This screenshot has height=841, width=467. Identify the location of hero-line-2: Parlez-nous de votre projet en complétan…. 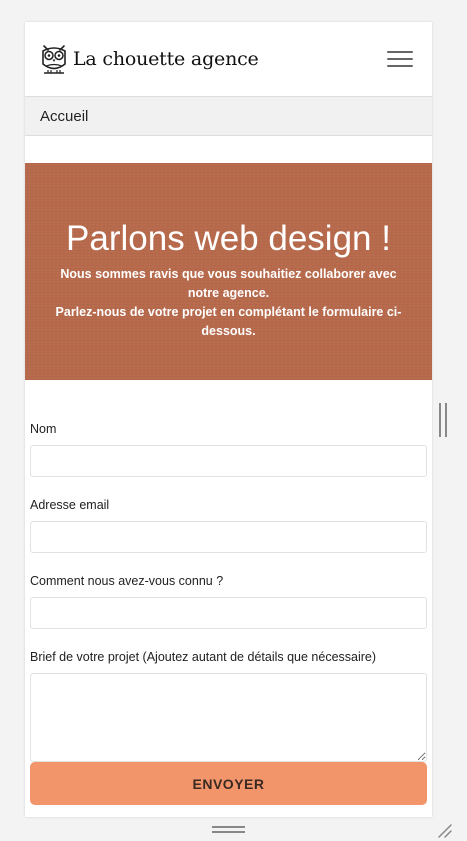
(228, 321).